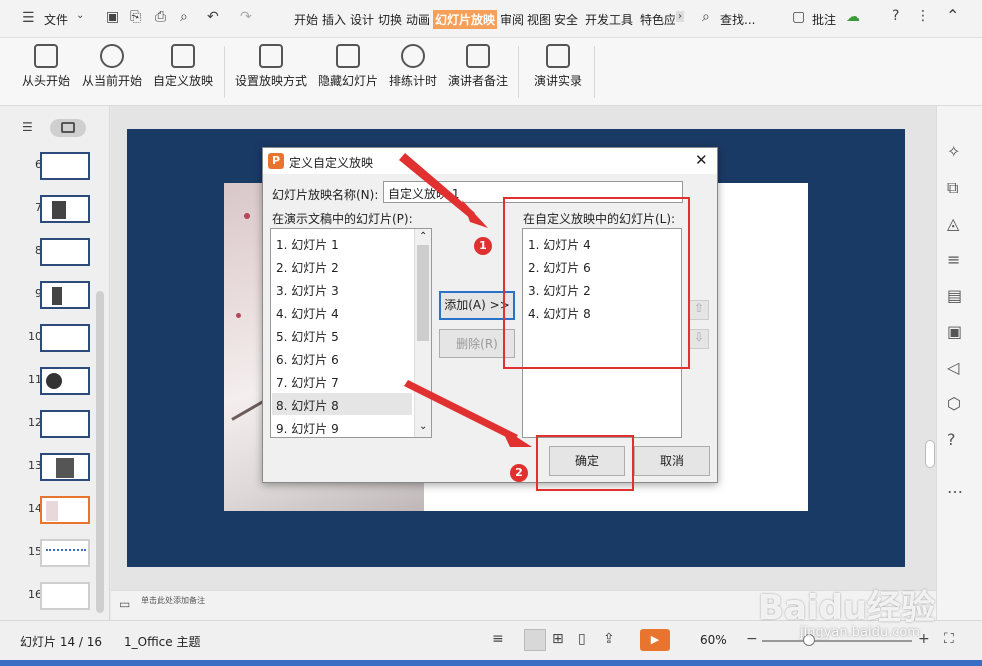  Describe the element at coordinates (61, 642) in the screenshot. I see `slide-counter: 幻灯片 14 / 16` at that location.